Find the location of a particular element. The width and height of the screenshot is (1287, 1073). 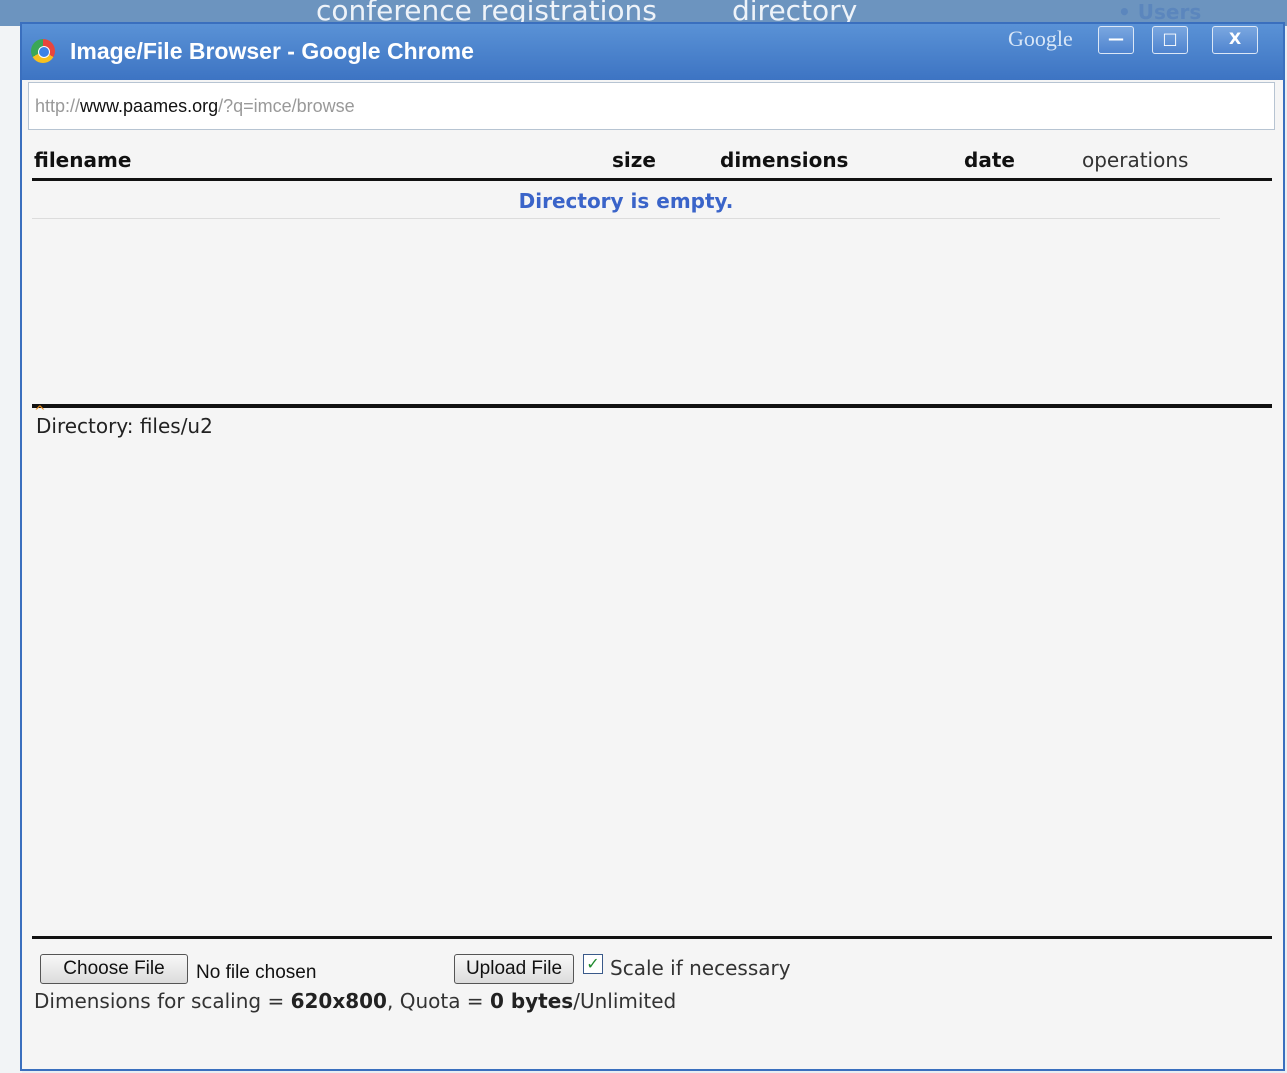

background-users-link: • Users is located at coordinates (1160, 12).